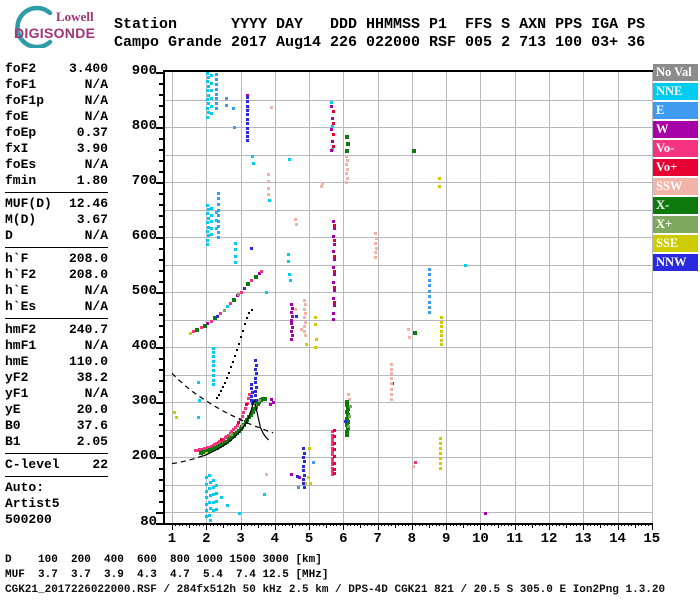 This screenshot has width=700, height=600. I want to click on parameter-value: 0.37, so click(92, 132).